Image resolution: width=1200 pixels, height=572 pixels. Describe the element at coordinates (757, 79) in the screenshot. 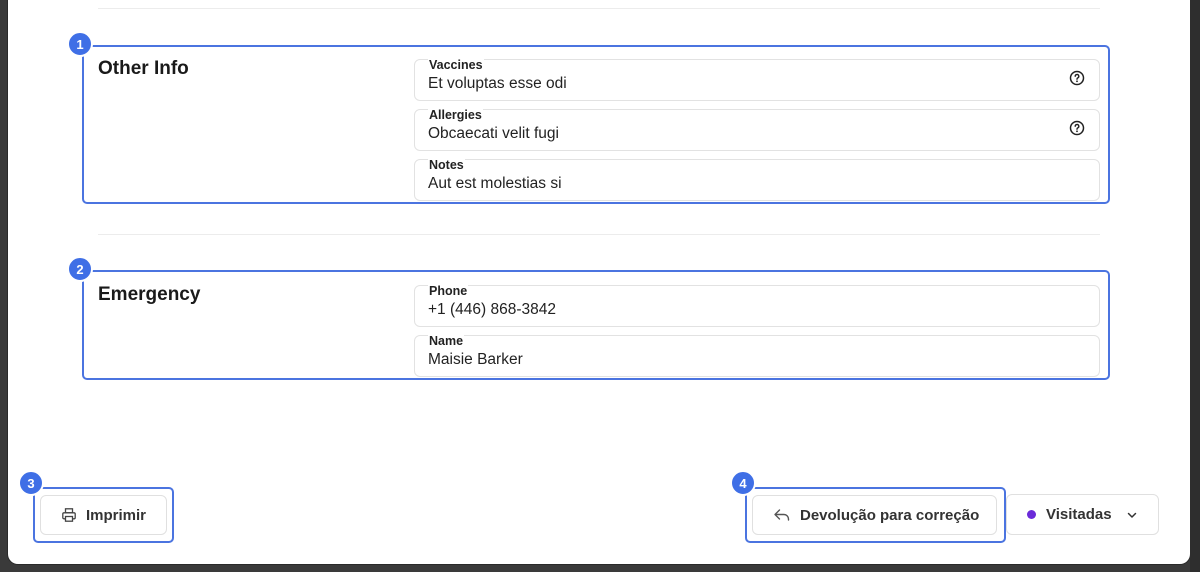

I see `vaccines-field: Vaccines Et voluptas esse odi` at that location.